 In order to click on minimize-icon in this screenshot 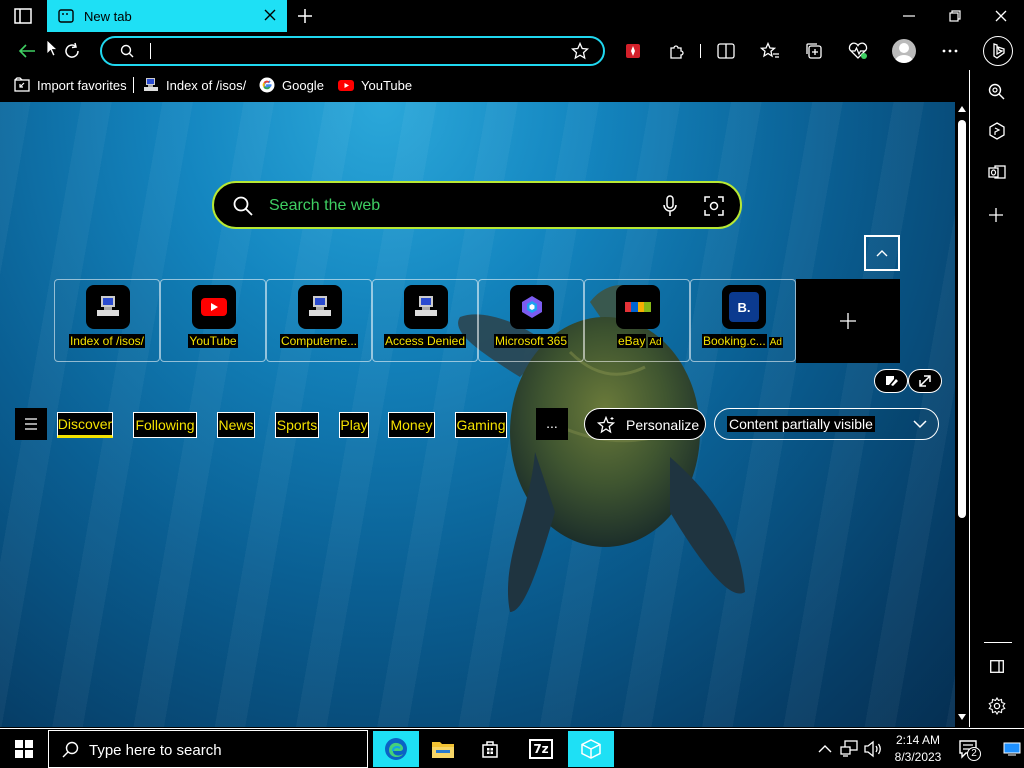, I will do `click(909, 16)`.